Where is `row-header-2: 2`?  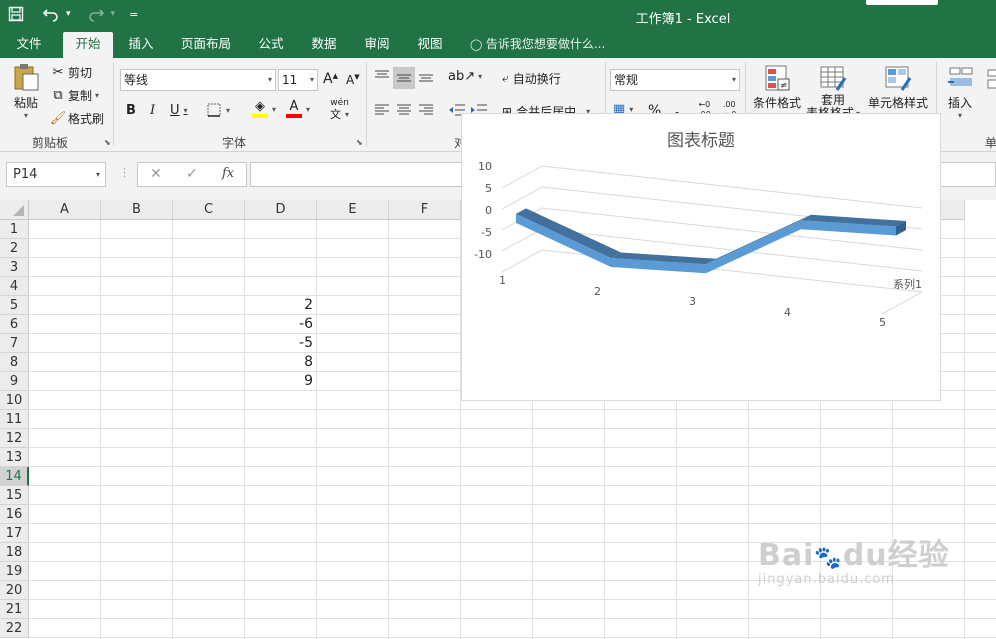
row-header-2: 2 is located at coordinates (14, 248).